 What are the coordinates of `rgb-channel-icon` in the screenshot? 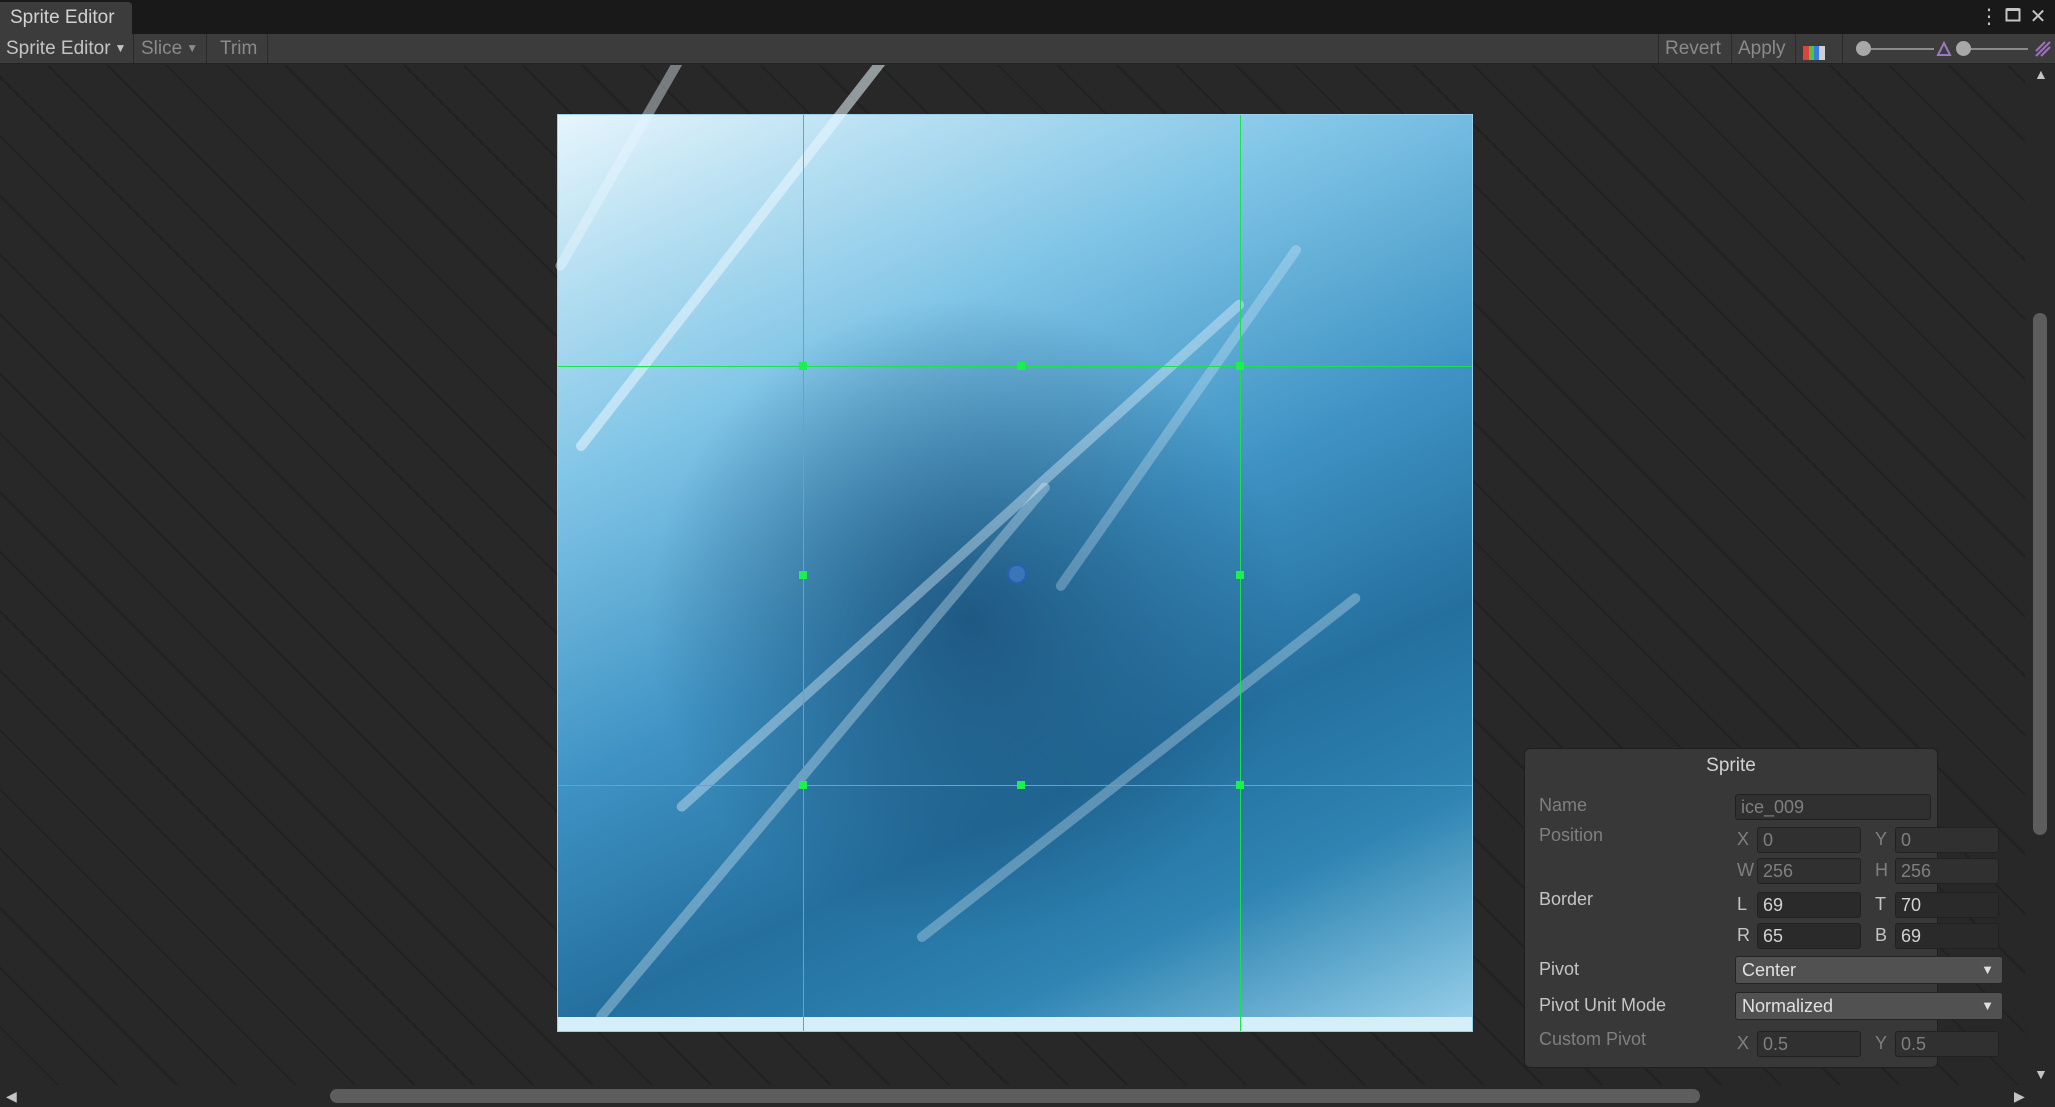 It's located at (1814, 53).